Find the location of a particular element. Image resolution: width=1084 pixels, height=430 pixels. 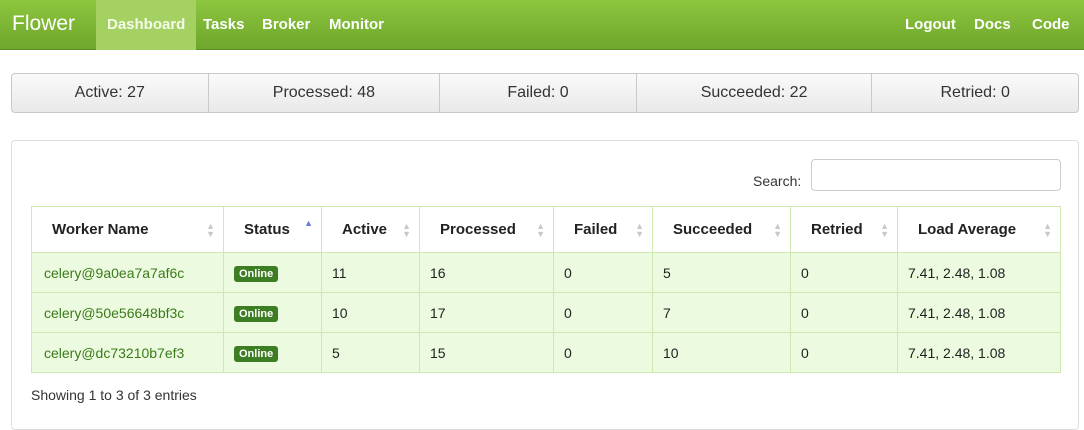

brand-logo: Flower is located at coordinates (43, 24).